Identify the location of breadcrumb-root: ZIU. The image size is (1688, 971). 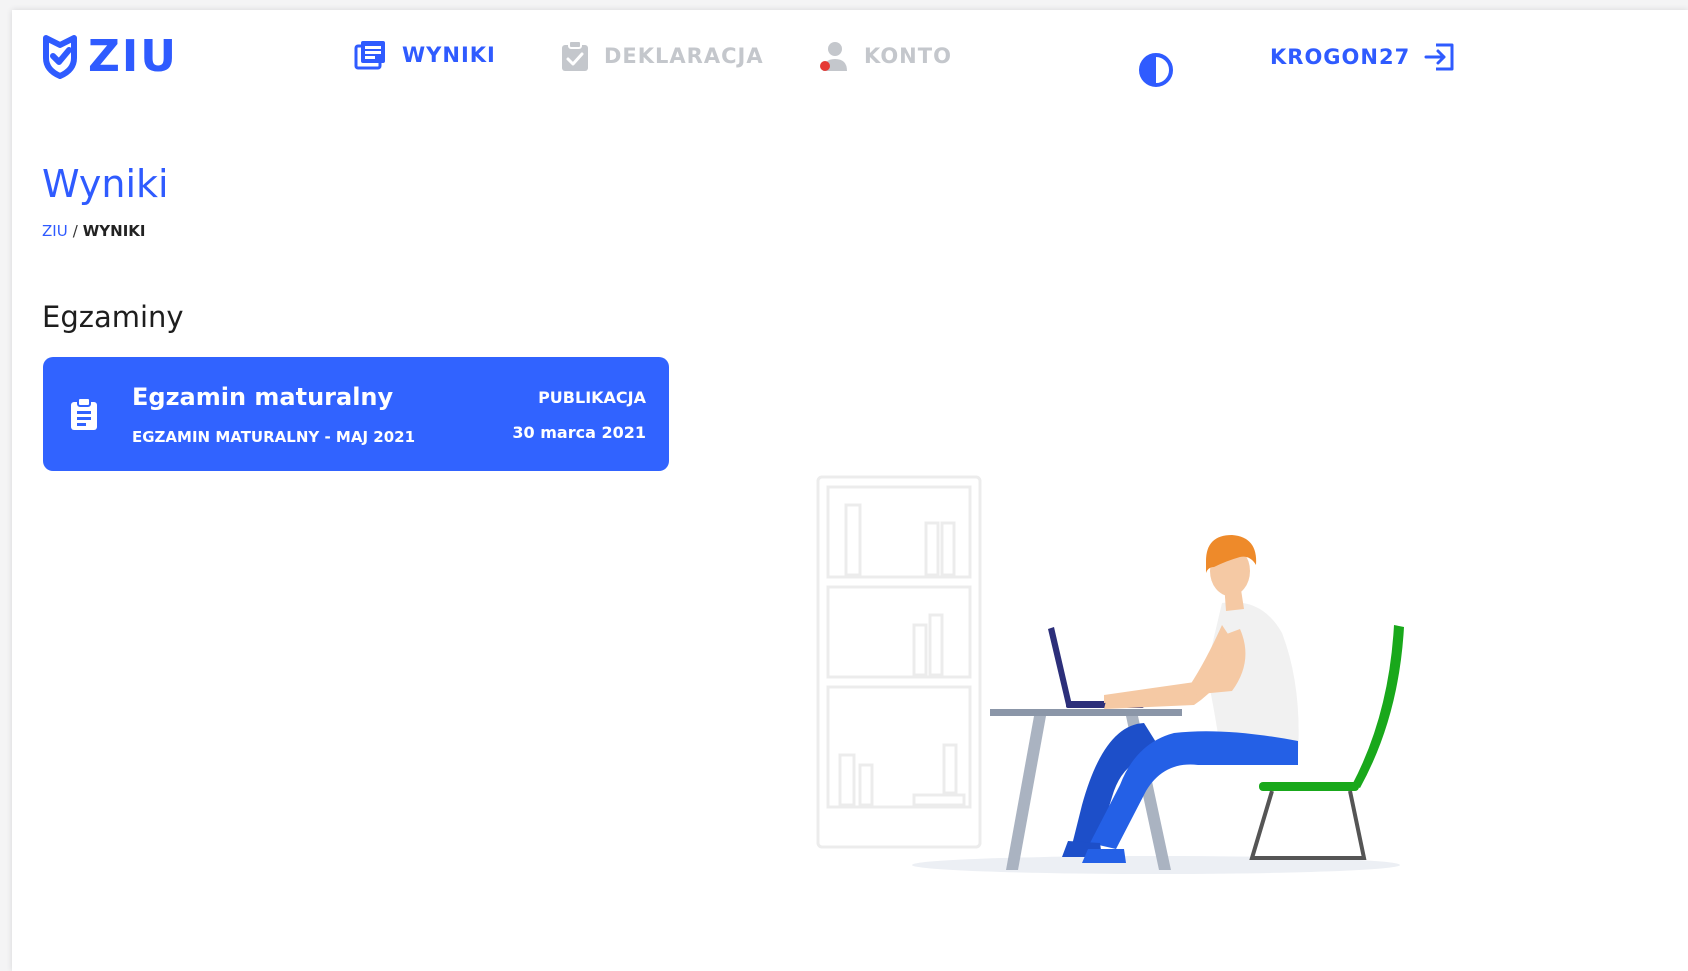
(55, 231).